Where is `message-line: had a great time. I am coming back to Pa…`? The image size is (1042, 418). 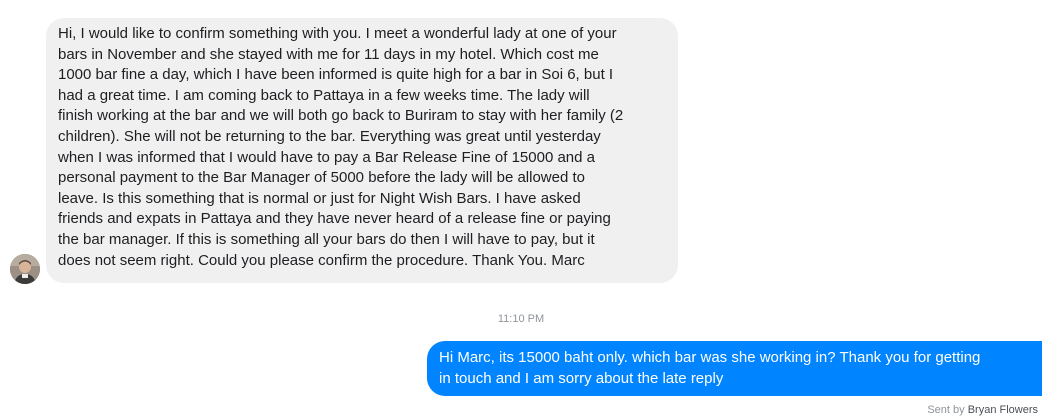 message-line: had a great time. I am coming back to Pa… is located at coordinates (324, 95).